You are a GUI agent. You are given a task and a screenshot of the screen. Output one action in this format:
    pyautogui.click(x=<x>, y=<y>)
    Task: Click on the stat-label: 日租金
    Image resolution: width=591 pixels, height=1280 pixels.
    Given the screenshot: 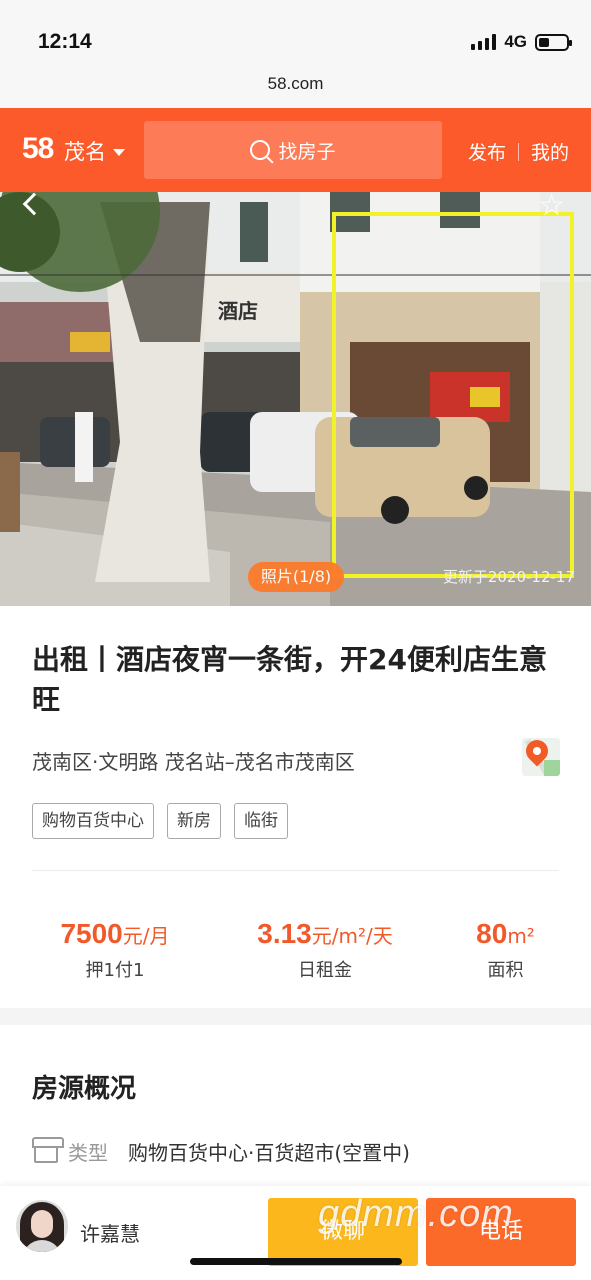 What is the action you would take?
    pyautogui.click(x=325, y=970)
    